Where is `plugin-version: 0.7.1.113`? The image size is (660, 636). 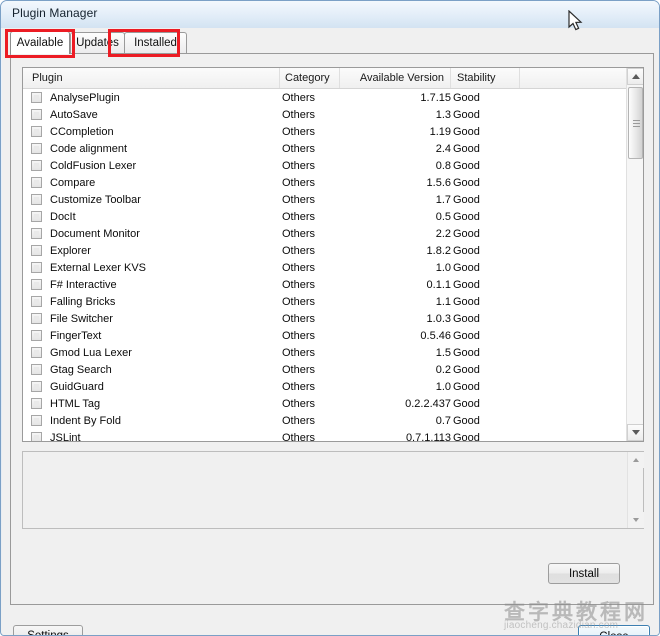 plugin-version: 0.7.1.113 is located at coordinates (428, 436).